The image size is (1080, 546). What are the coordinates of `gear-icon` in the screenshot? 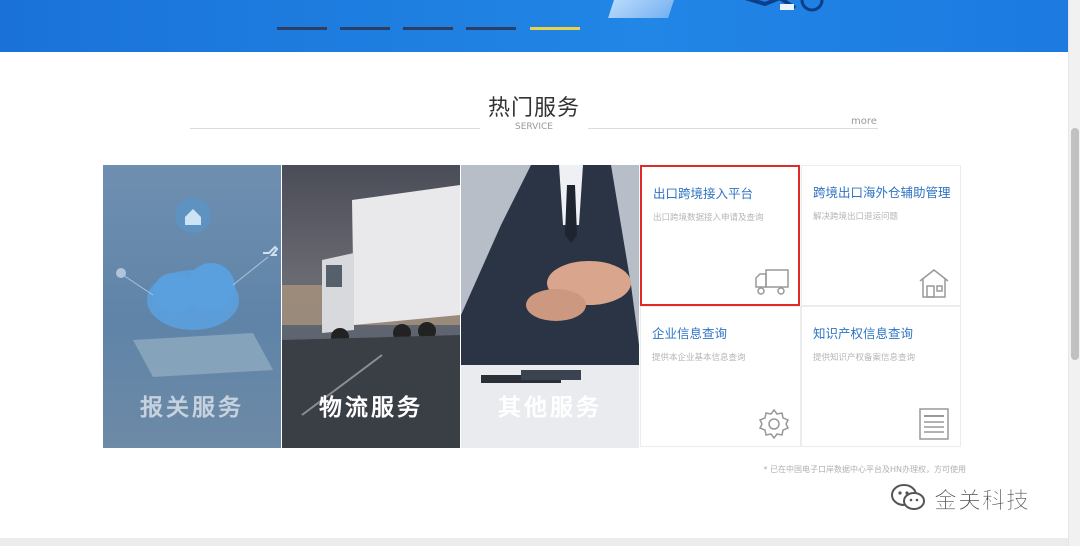 It's located at (774, 424).